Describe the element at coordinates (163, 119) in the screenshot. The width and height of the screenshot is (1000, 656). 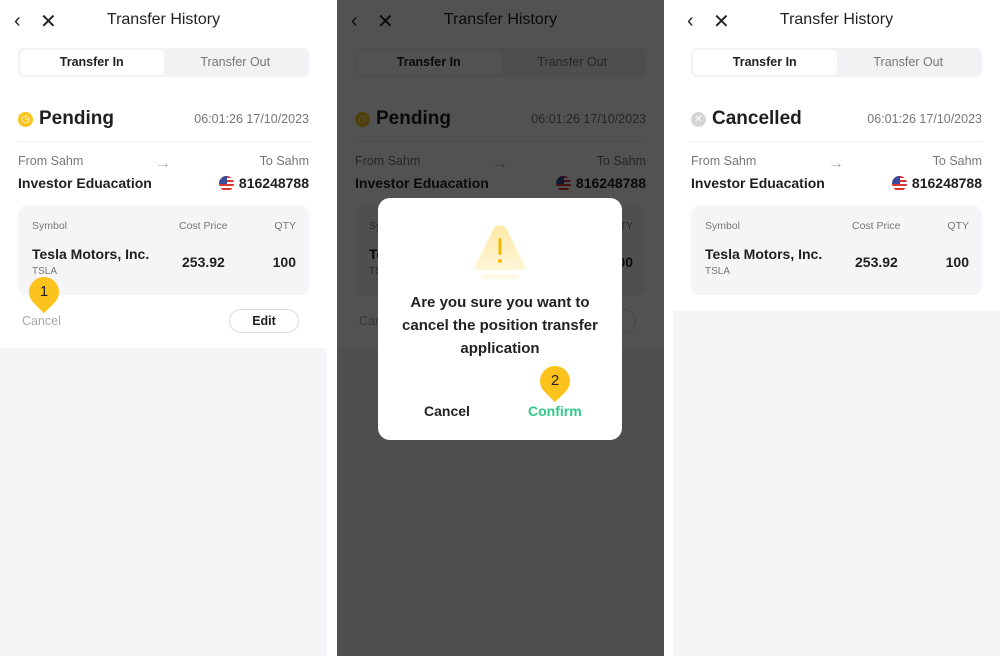
I see `status-row: ◷ Pending 06:01:26 17/10/2023` at that location.